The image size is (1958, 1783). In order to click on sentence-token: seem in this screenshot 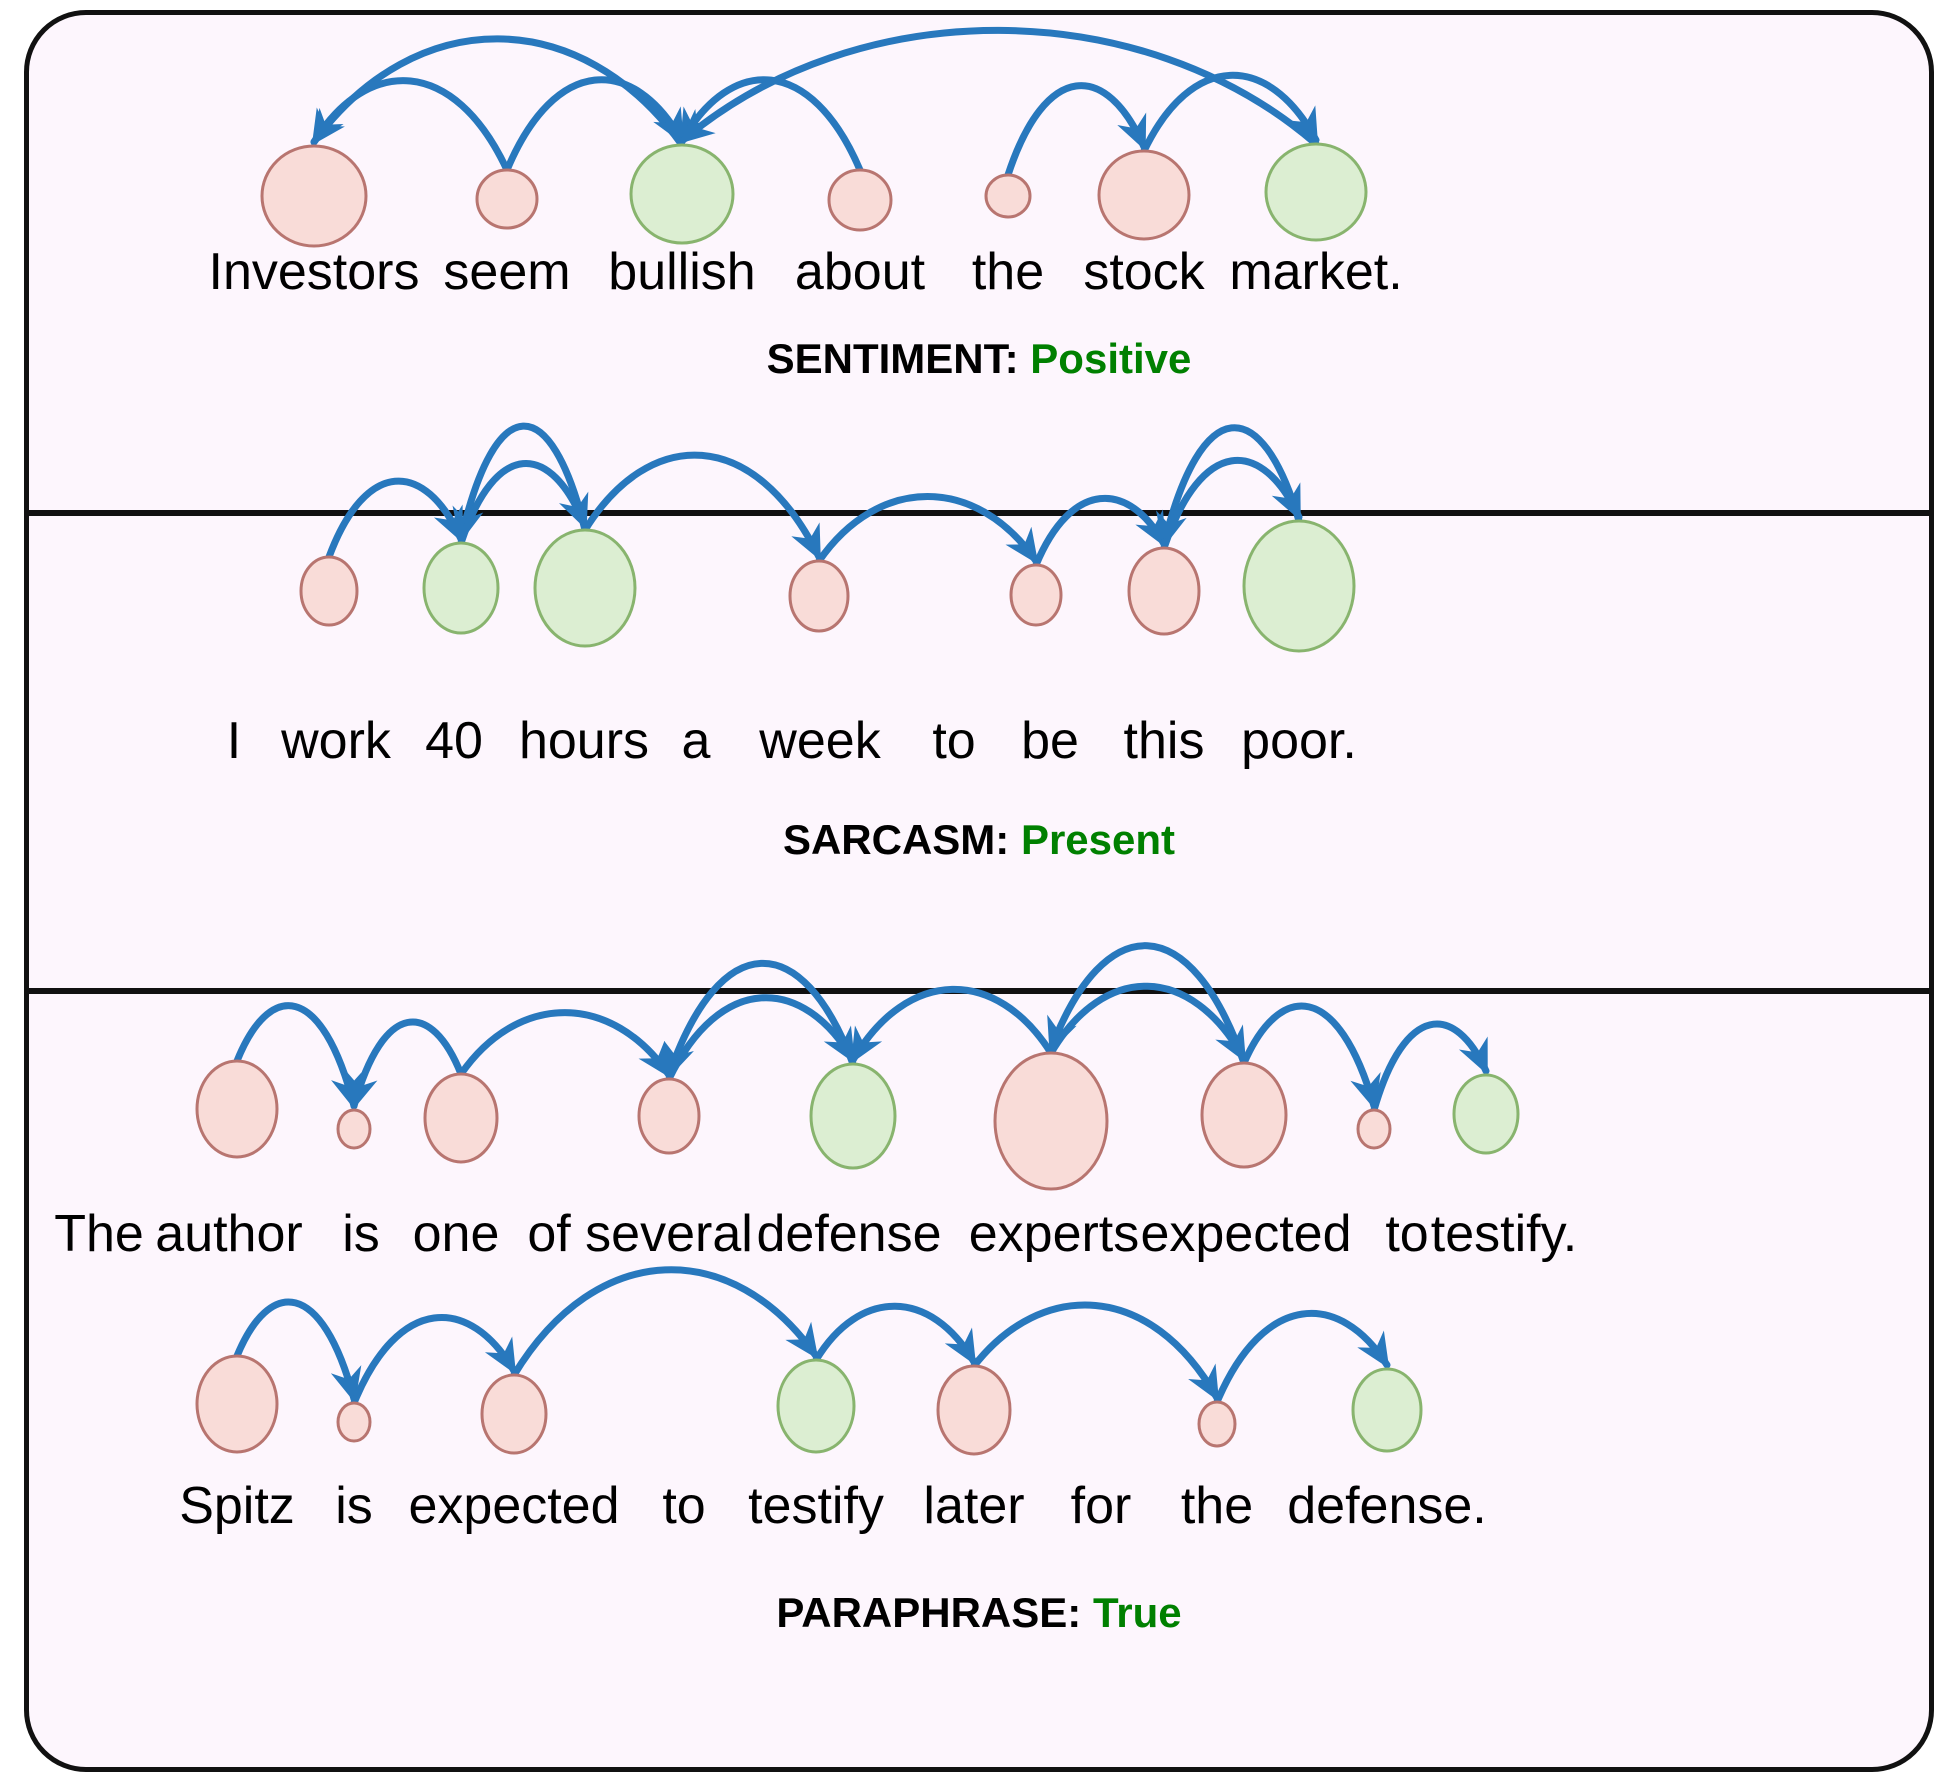, I will do `click(507, 272)`.